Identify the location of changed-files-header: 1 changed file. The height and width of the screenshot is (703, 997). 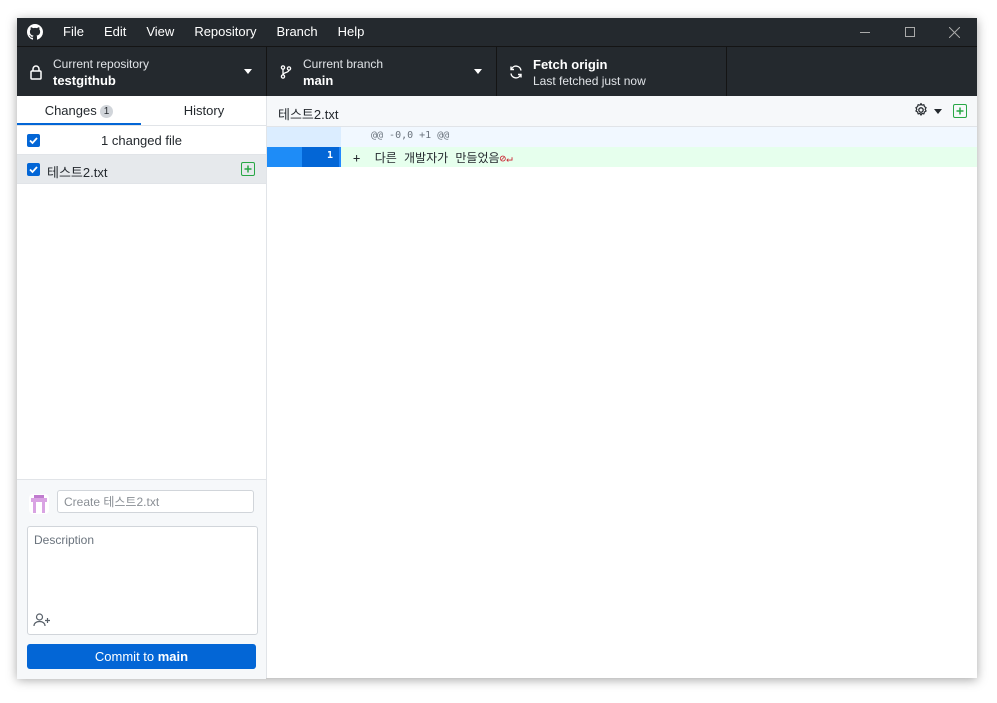
(141, 140).